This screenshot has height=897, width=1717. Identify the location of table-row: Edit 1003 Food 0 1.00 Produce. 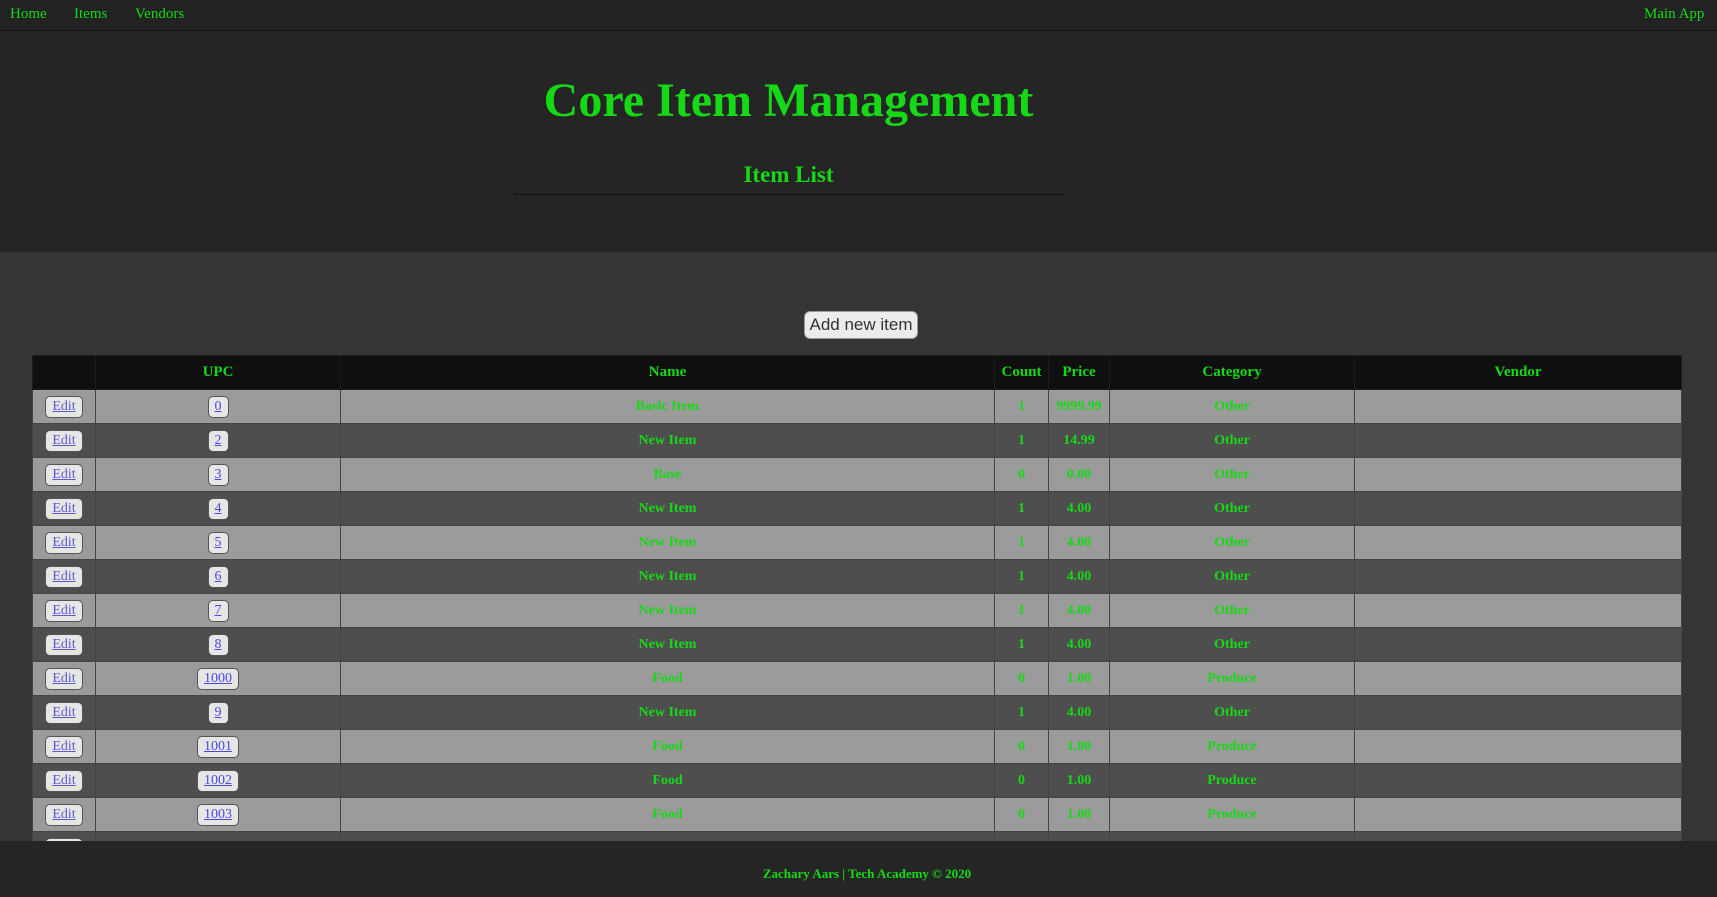
(857, 814).